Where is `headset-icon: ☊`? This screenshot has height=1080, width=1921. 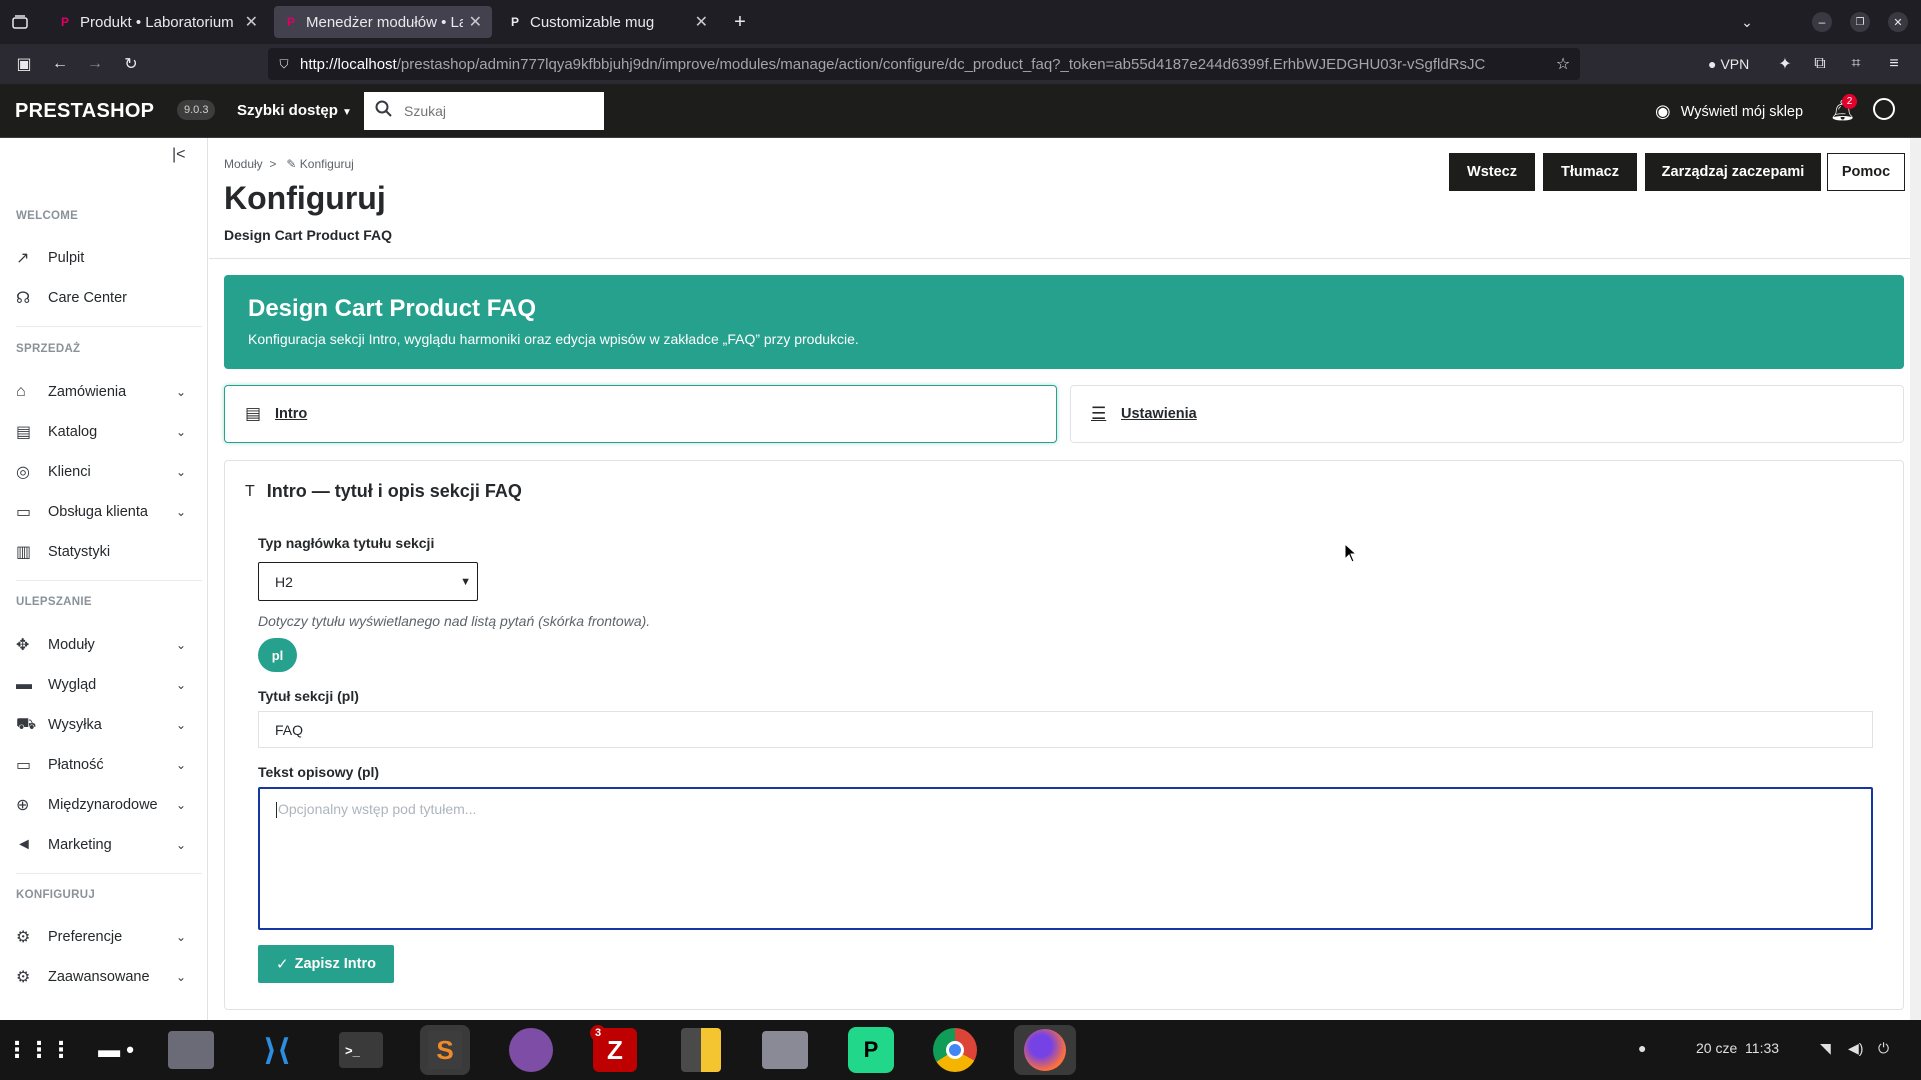
headset-icon: ☊ is located at coordinates (23, 298).